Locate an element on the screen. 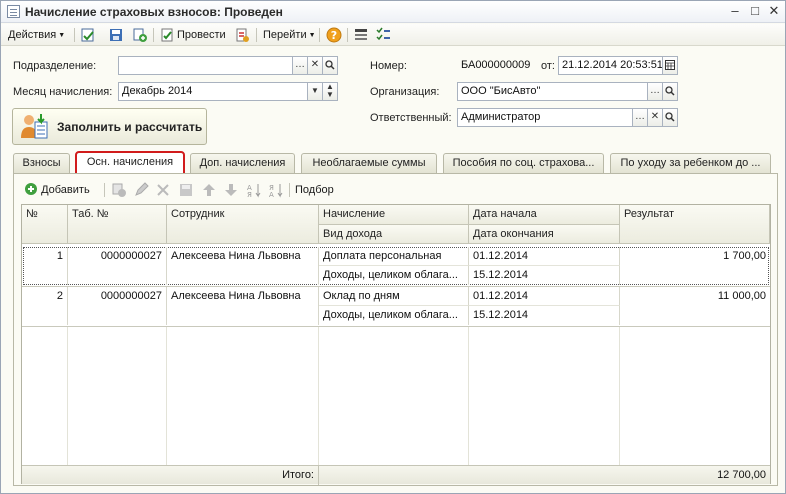 Image resolution: width=786 pixels, height=494 pixels. header-num: № is located at coordinates (45, 224).